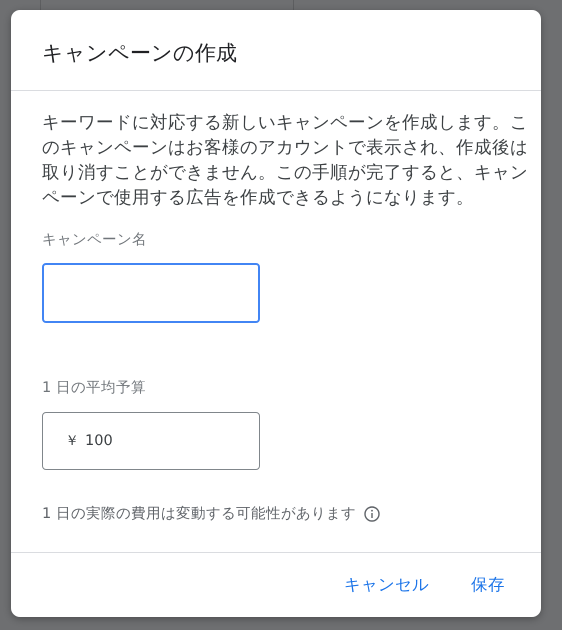 The image size is (562, 630). What do you see at coordinates (139, 53) in the screenshot?
I see `dialog-title: キャンペーンの作成` at bounding box center [139, 53].